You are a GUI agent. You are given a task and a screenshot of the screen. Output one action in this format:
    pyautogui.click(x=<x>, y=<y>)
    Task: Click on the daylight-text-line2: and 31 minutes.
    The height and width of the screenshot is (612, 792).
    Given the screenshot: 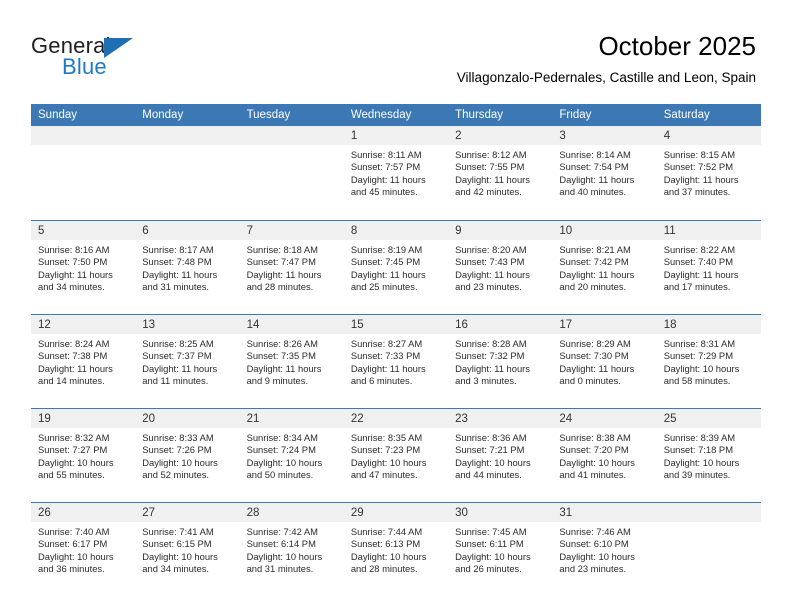 What is the action you would take?
    pyautogui.click(x=175, y=287)
    